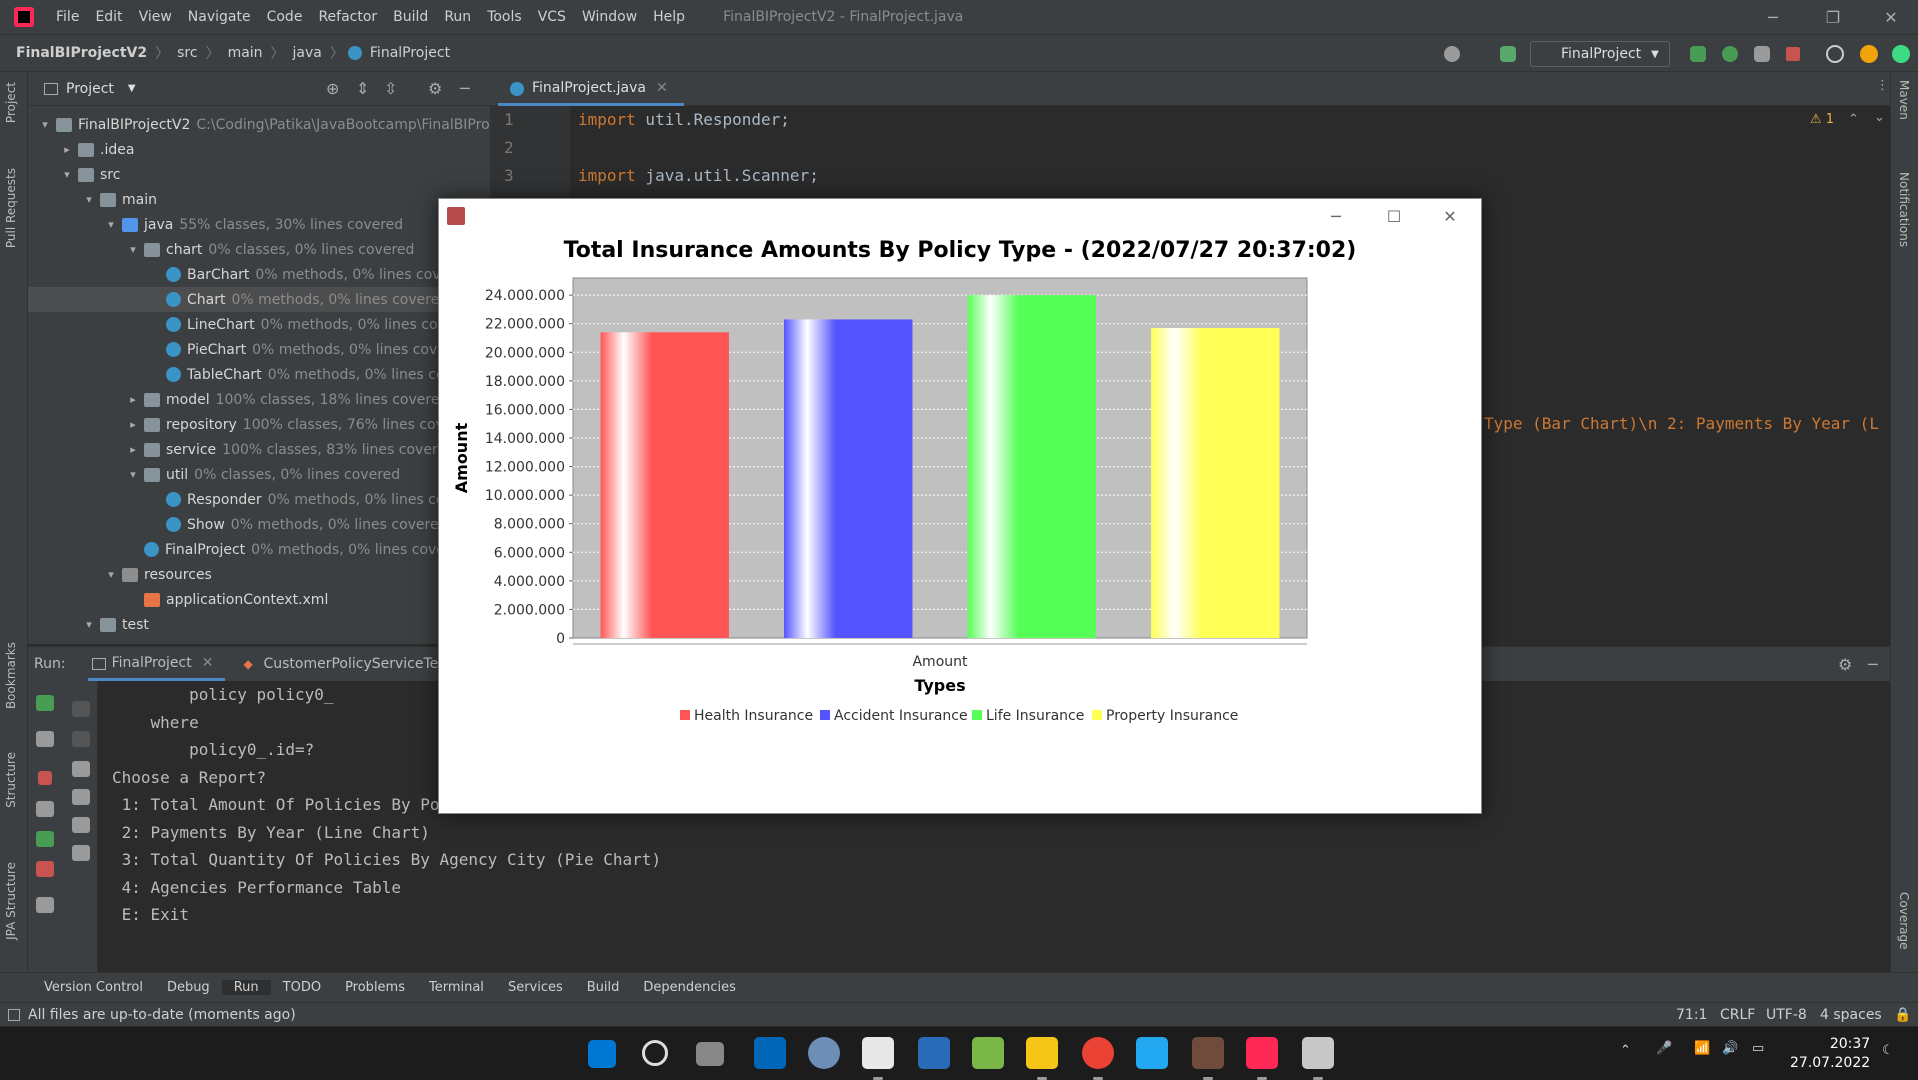  I want to click on locate-icon: ⊕, so click(332, 88).